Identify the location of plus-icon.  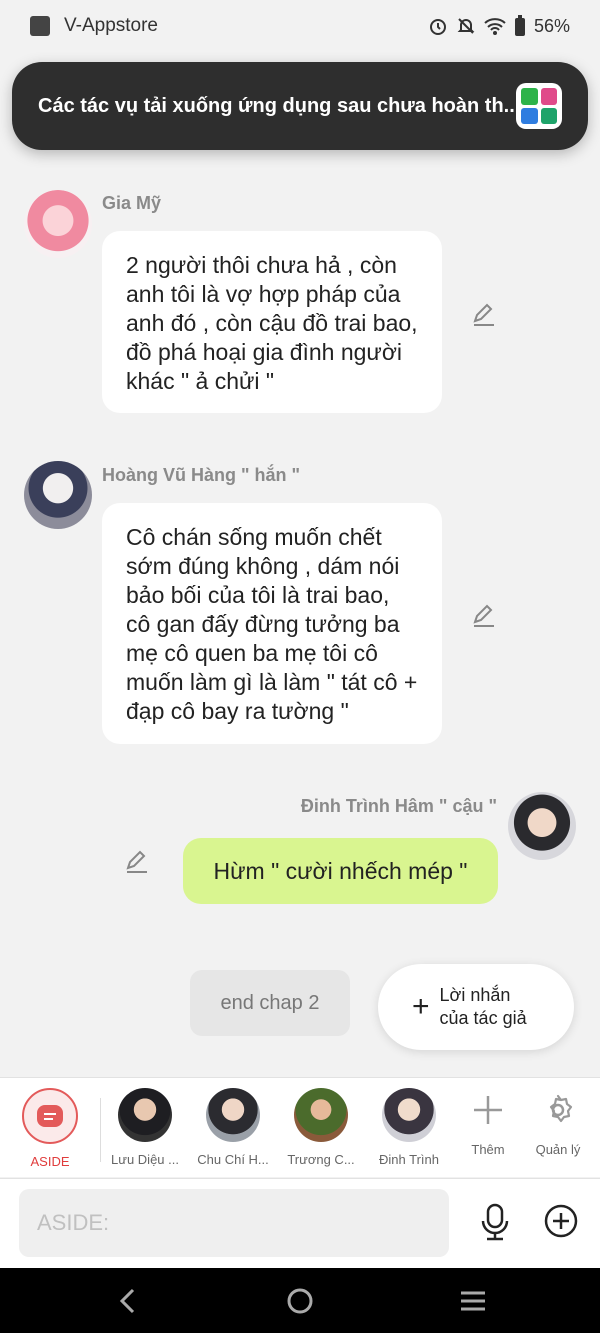
(488, 1110).